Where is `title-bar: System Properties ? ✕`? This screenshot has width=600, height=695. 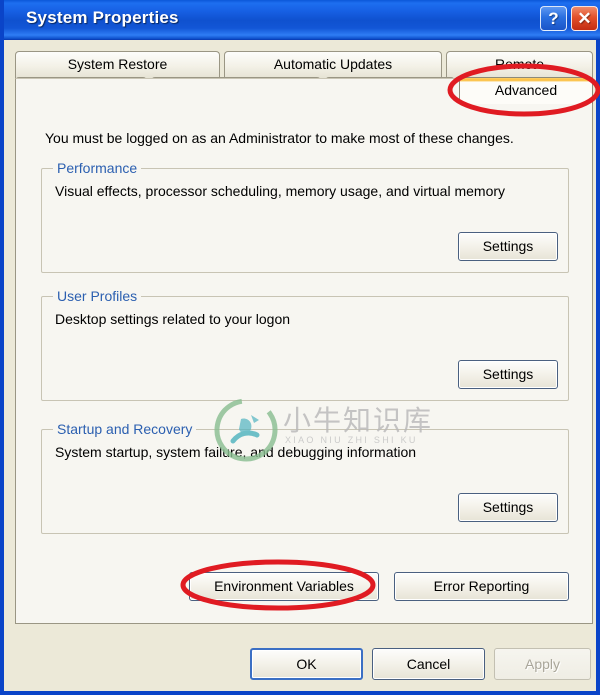 title-bar: System Properties ? ✕ is located at coordinates (302, 20).